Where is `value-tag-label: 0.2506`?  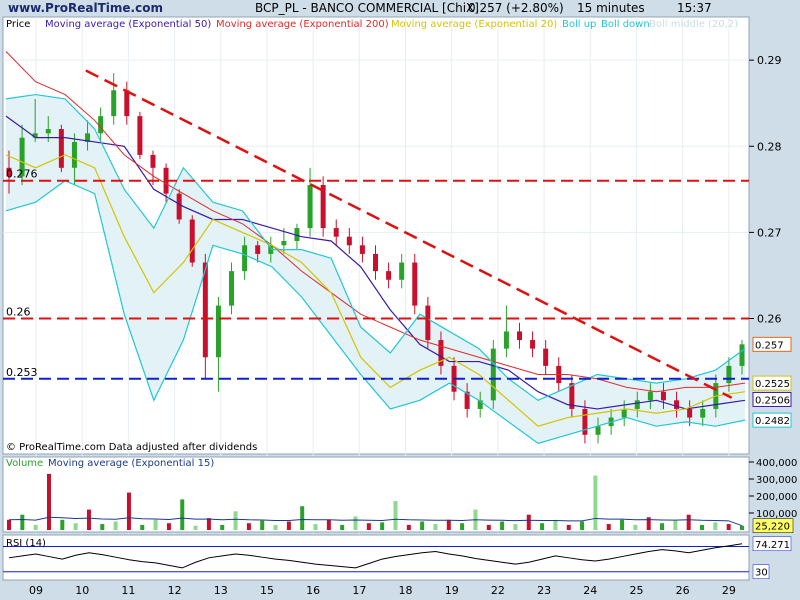 value-tag-label: 0.2506 is located at coordinates (772, 400).